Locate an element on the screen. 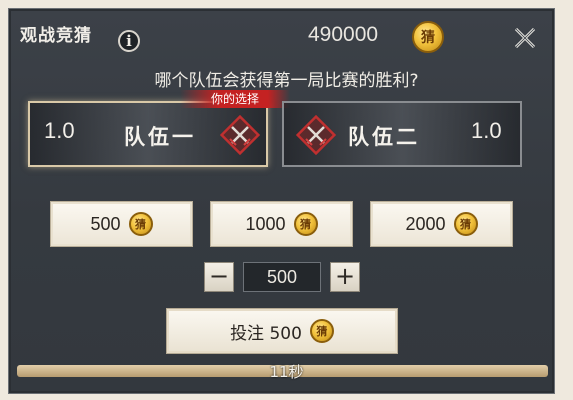 The height and width of the screenshot is (400, 573). bet-amount-label: 1000 is located at coordinates (265, 223).